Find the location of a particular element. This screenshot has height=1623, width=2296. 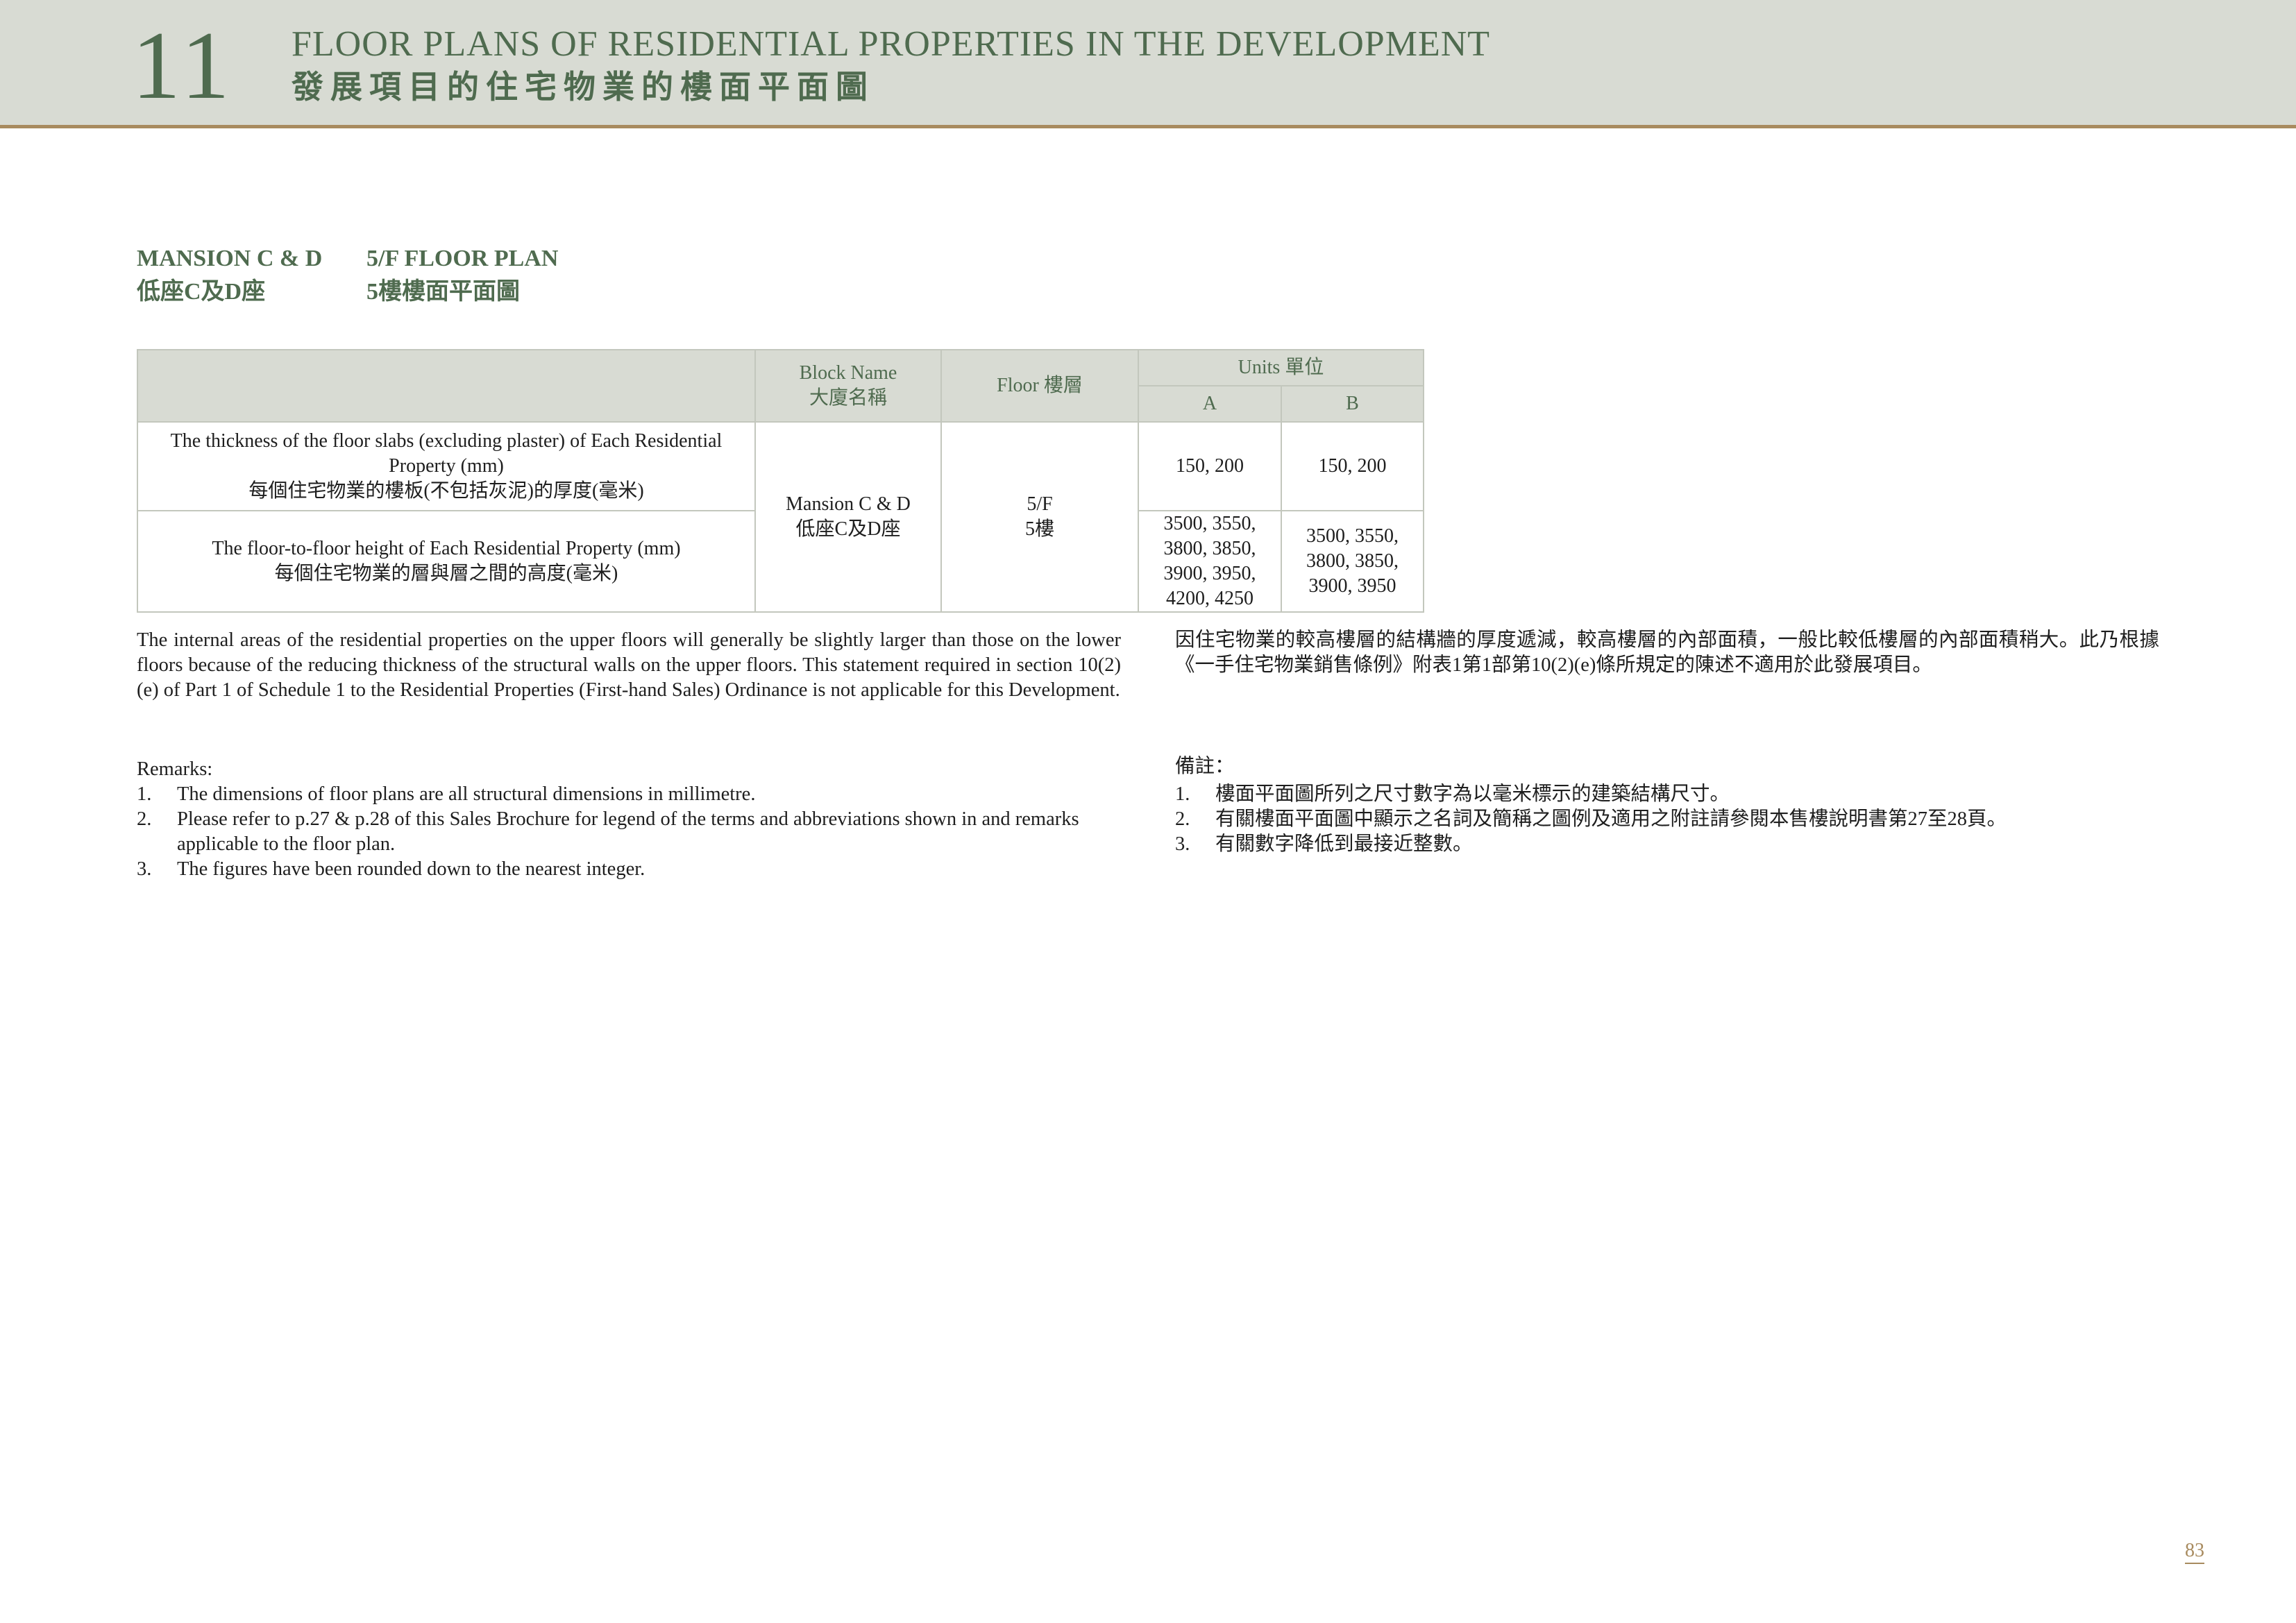

table-header-unit-b: B is located at coordinates (1352, 404).